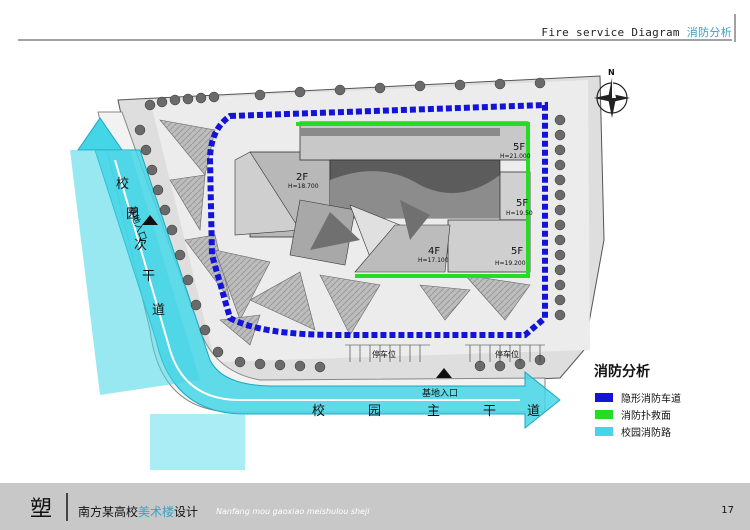 Image resolution: width=750 pixels, height=530 pixels. I want to click on label-height-5f-b: H=19.50, so click(519, 213).